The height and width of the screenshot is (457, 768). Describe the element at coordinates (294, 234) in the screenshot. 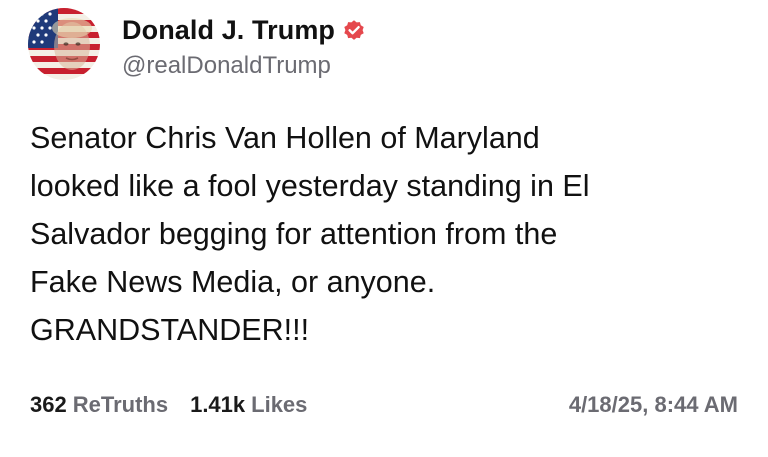

I see `post-body-line: Salvador begging for attention from the` at that location.